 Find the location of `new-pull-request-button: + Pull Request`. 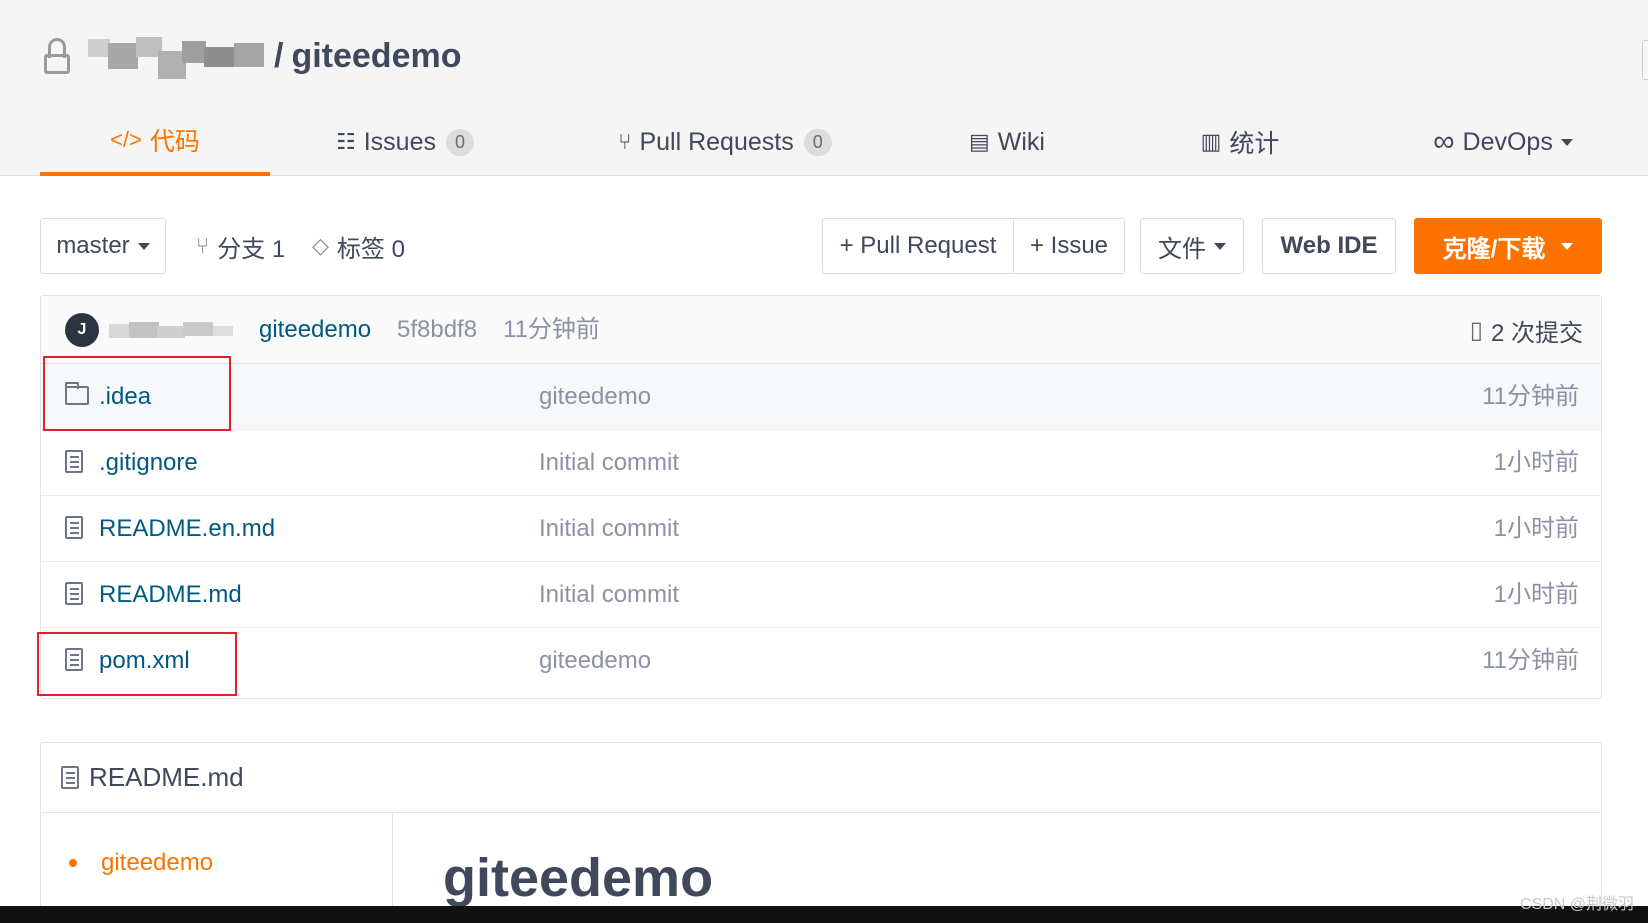

new-pull-request-button: + Pull Request is located at coordinates (918, 246).